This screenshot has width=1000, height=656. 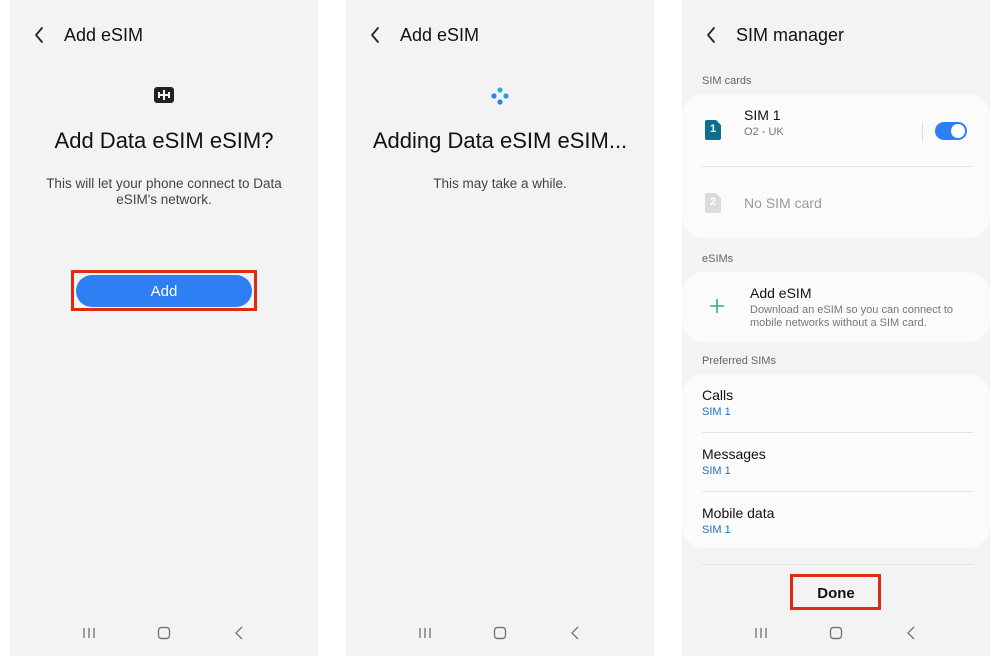 What do you see at coordinates (852, 310) in the screenshot?
I see `add-esim-description-1: Download an eSIM so you can connect to` at bounding box center [852, 310].